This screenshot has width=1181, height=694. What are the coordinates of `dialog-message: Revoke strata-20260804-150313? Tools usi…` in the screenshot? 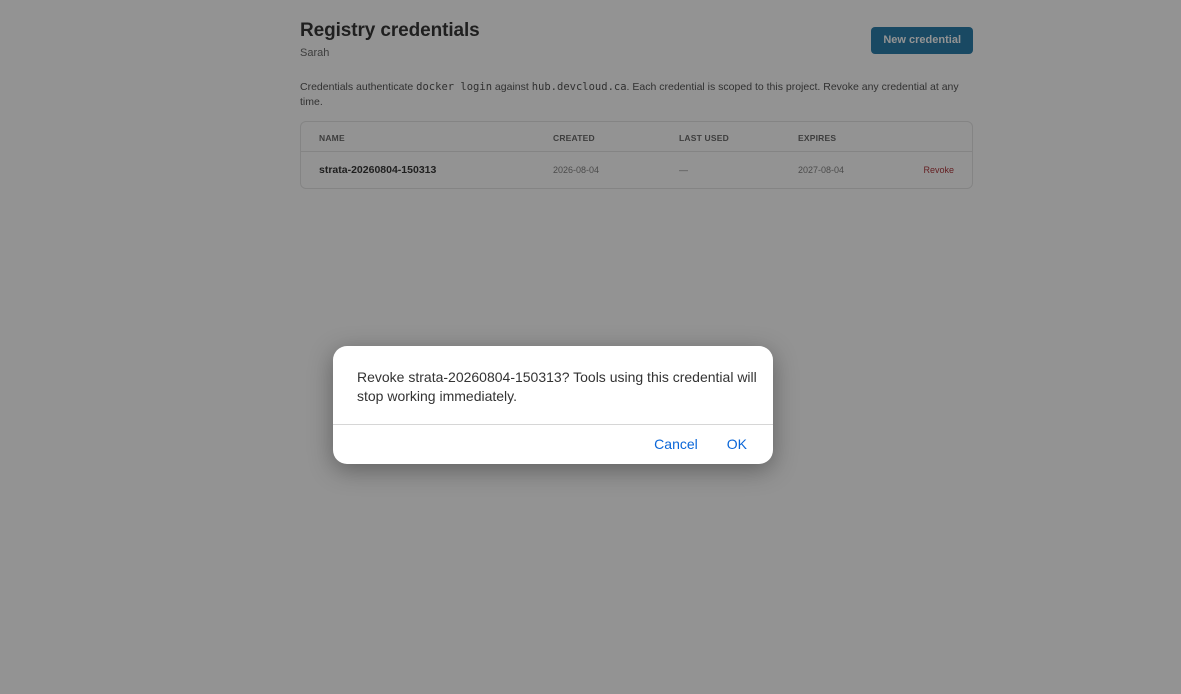 It's located at (557, 386).